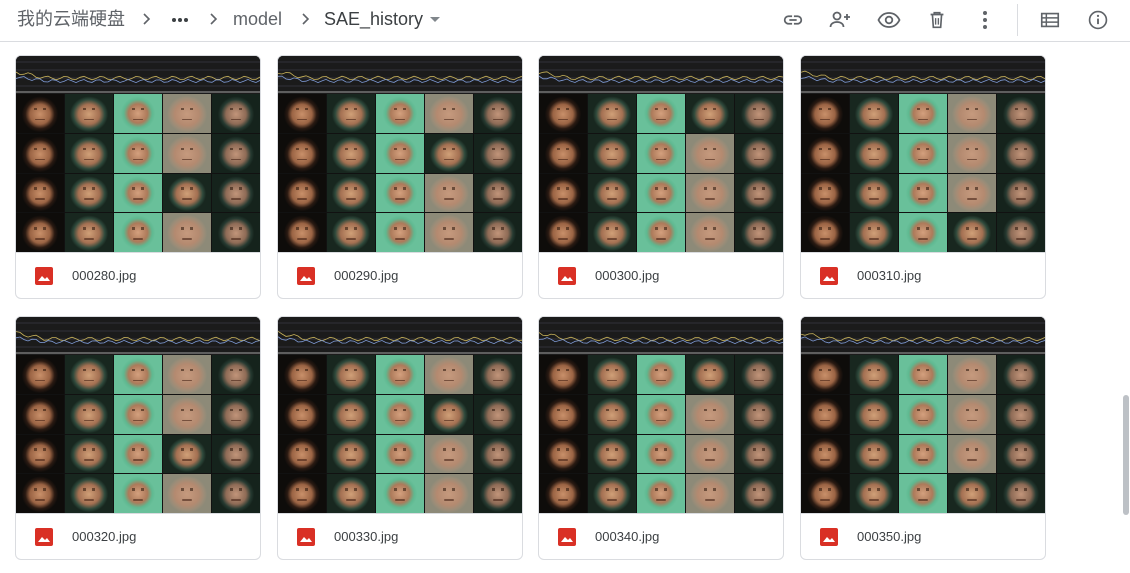  I want to click on remove-button, so click(937, 20).